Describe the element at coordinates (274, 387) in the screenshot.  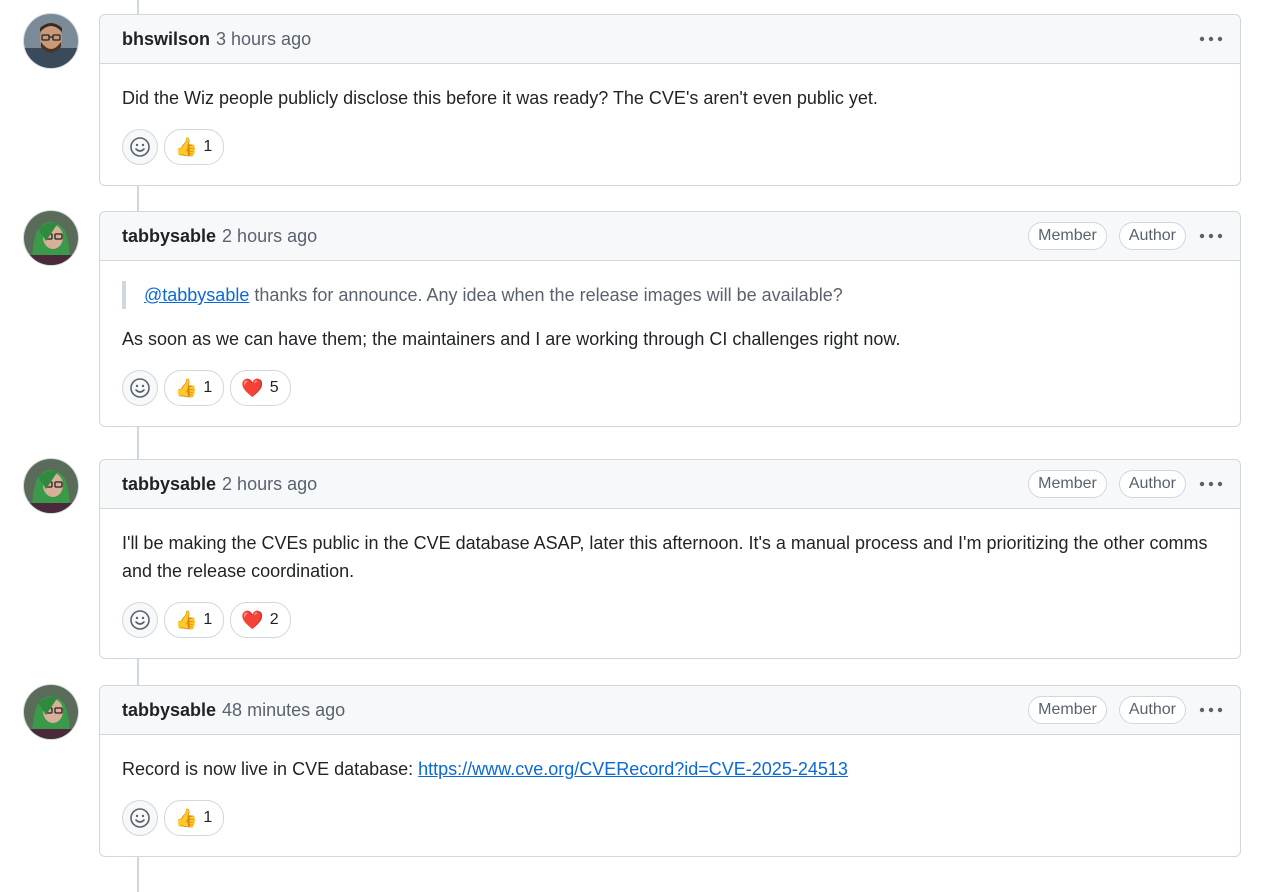
I see `reaction-count: 5` at that location.